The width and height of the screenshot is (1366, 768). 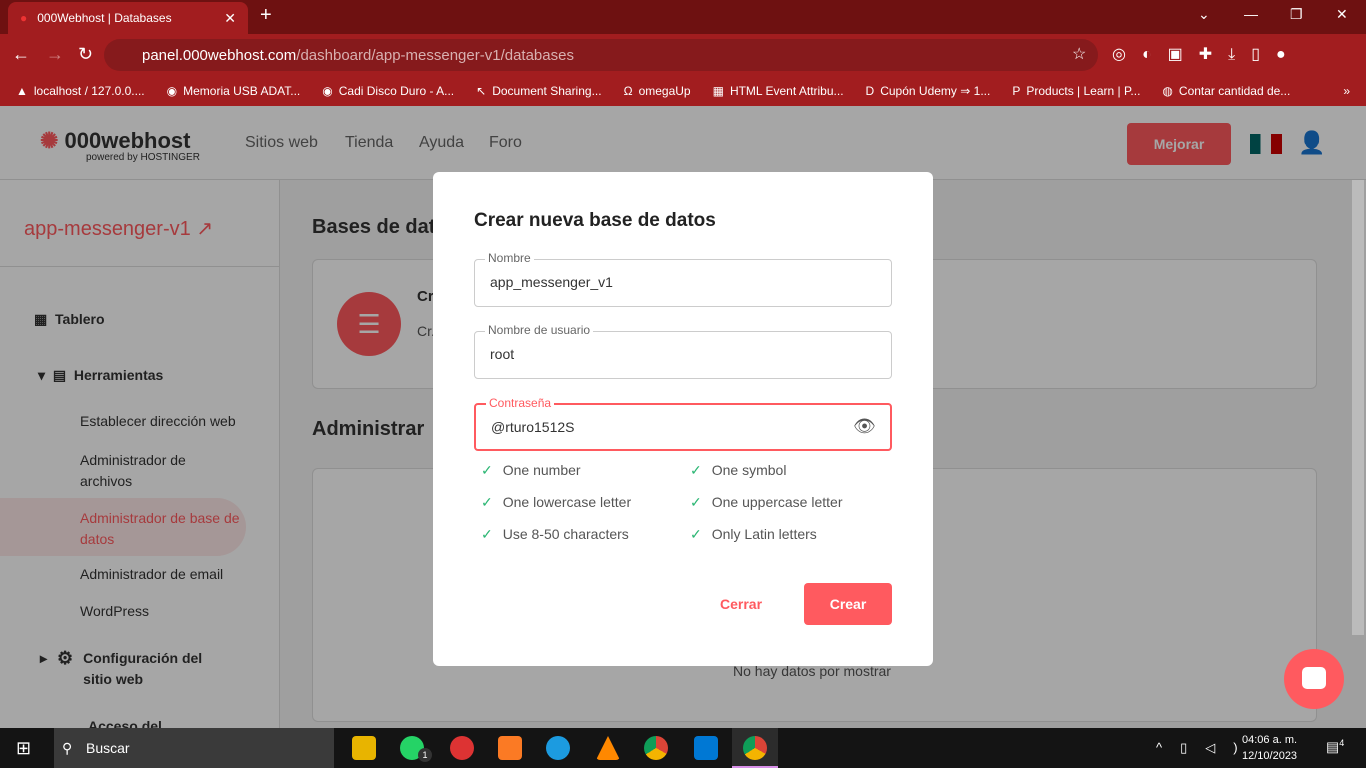 What do you see at coordinates (1342, 14) in the screenshot?
I see `close-window-button: ✕` at bounding box center [1342, 14].